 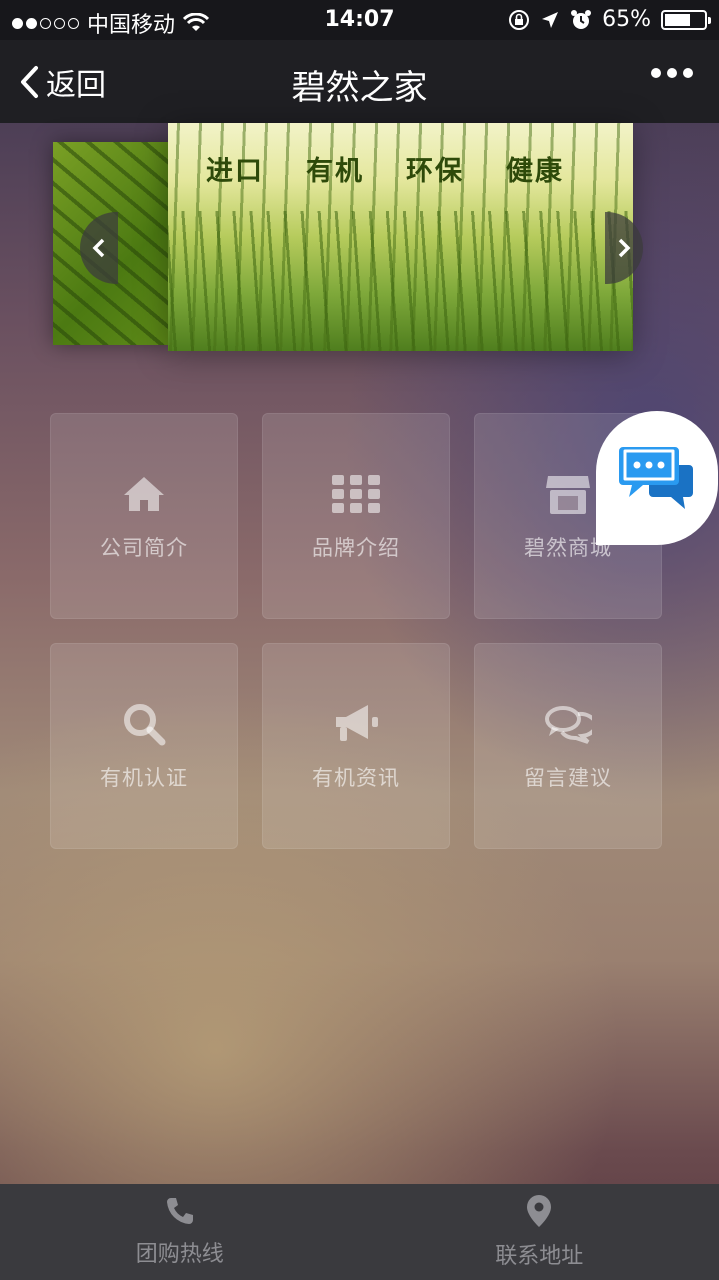 What do you see at coordinates (356, 724) in the screenshot?
I see `megaphone-icon` at bounding box center [356, 724].